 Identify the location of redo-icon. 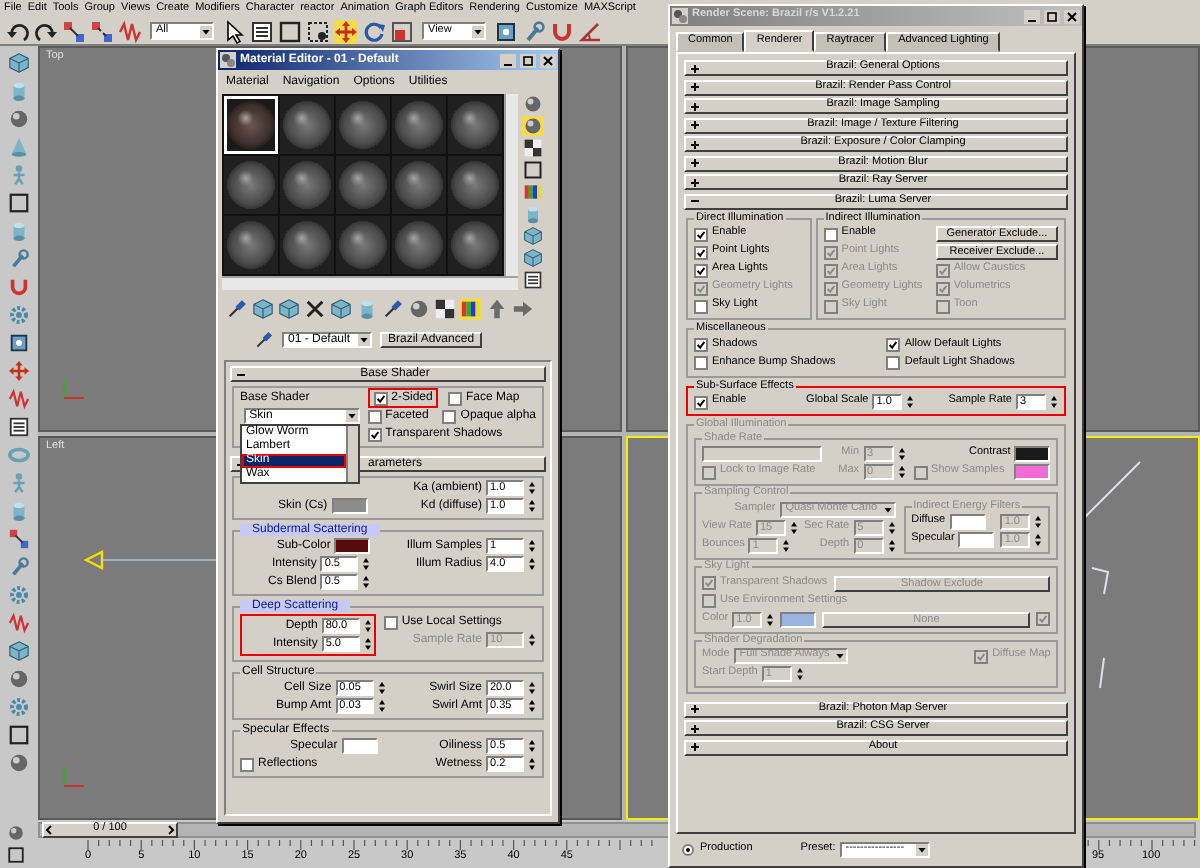
(46, 31).